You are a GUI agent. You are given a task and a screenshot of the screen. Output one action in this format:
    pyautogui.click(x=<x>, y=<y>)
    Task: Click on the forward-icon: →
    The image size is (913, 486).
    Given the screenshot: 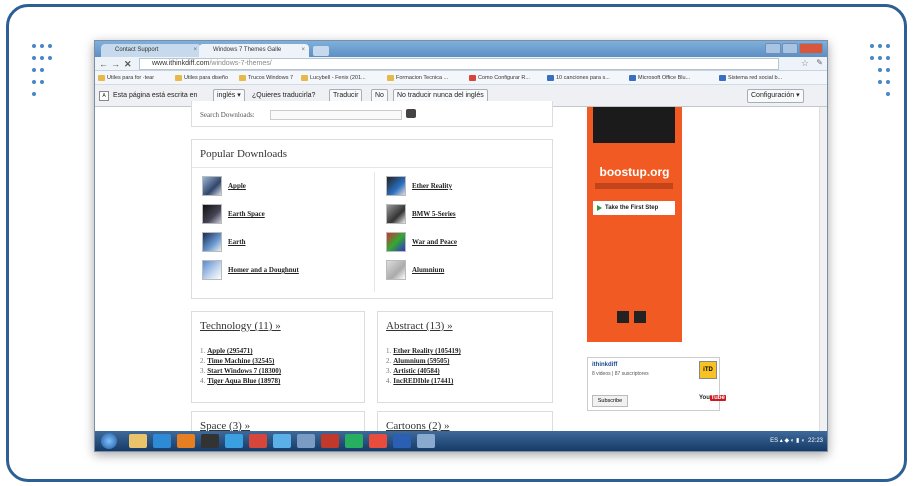 What is the action you would take?
    pyautogui.click(x=115, y=64)
    